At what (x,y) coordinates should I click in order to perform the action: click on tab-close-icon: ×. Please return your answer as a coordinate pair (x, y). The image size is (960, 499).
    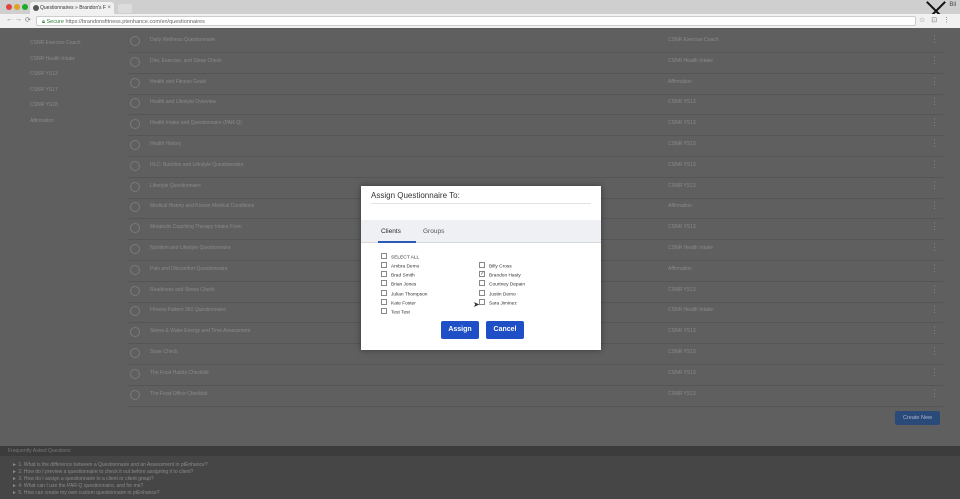
    Looking at the image, I should click on (109, 8).